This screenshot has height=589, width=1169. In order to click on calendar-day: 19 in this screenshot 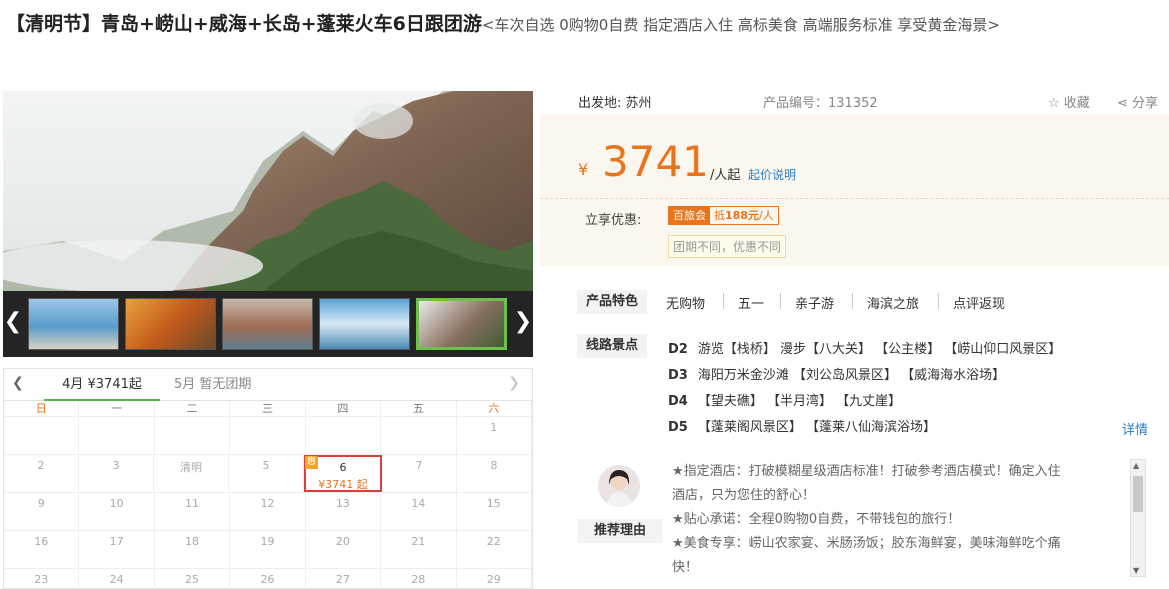, I will do `click(268, 549)`.